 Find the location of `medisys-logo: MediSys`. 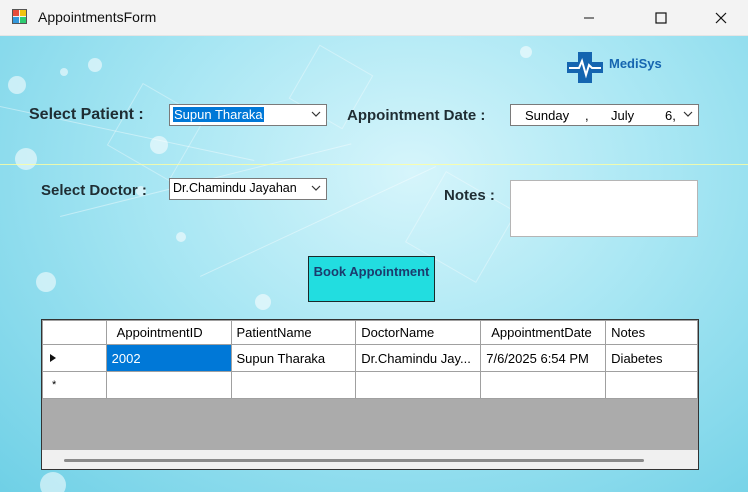

medisys-logo: MediSys is located at coordinates (620, 67).